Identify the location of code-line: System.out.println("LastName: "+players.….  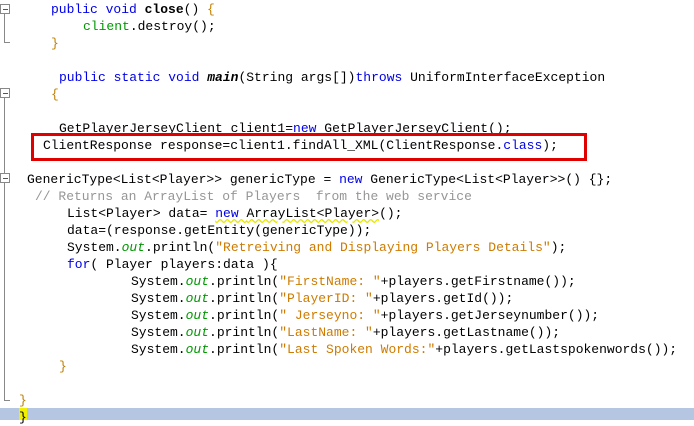
(345, 332).